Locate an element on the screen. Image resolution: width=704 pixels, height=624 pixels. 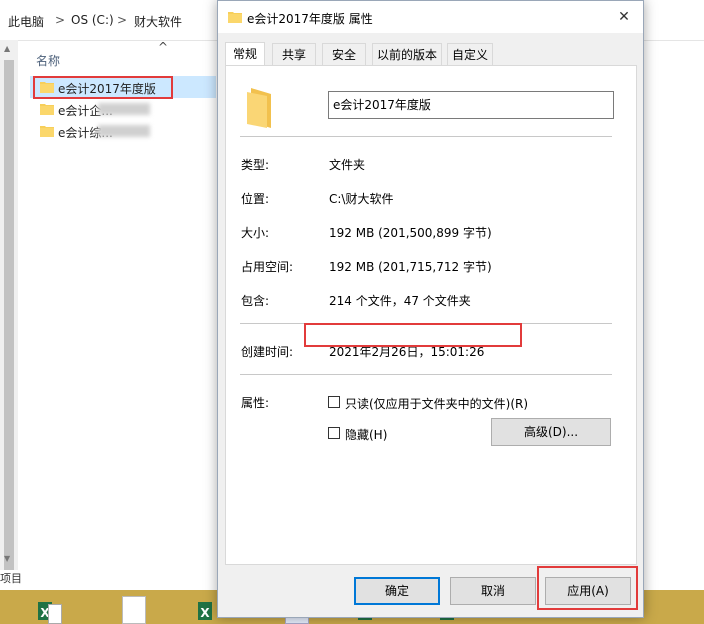
readonly-checkbox is located at coordinates (334, 402).